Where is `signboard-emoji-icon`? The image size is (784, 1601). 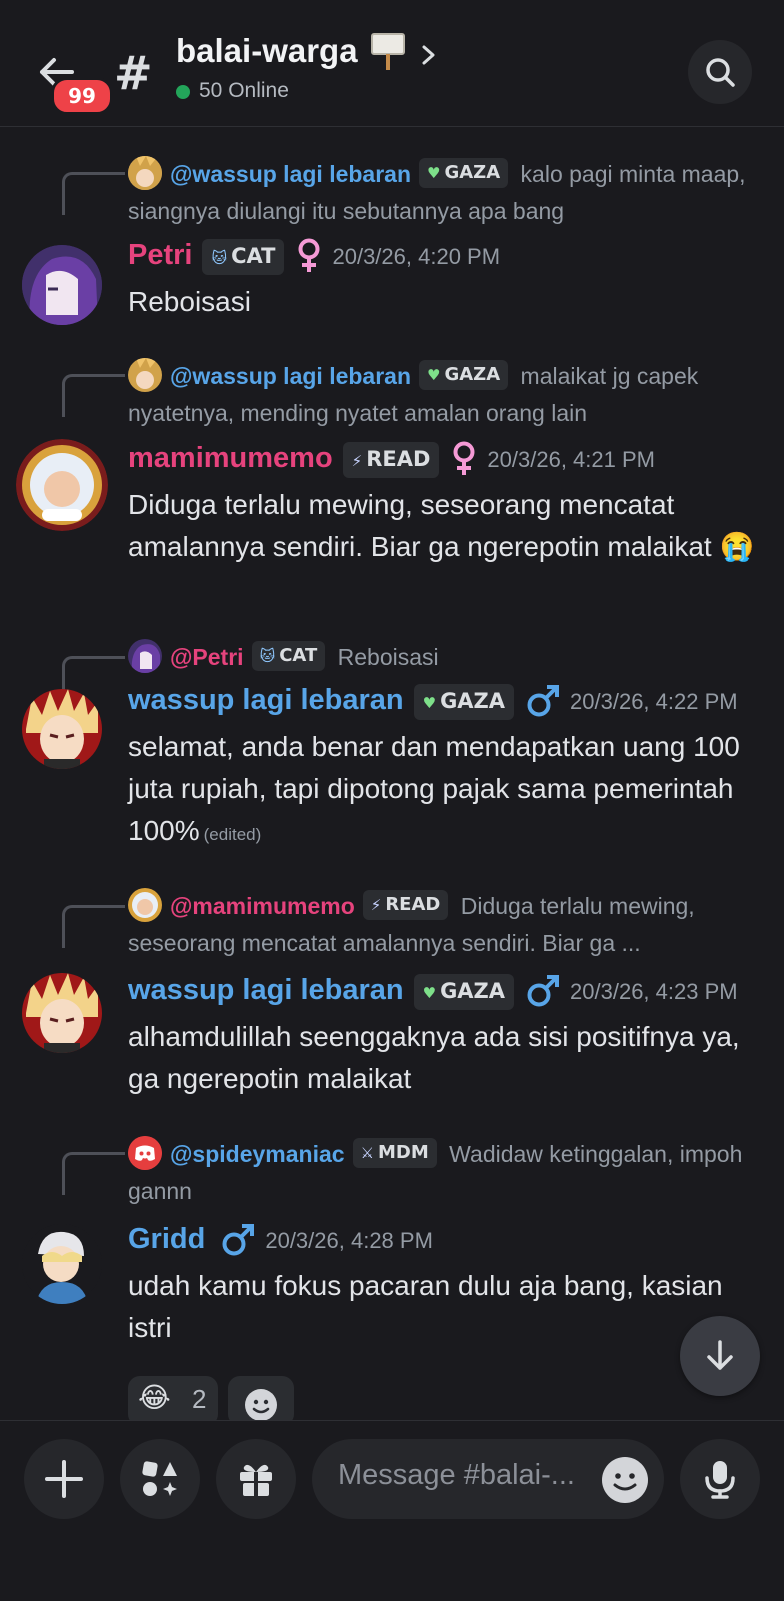
signboard-emoji-icon is located at coordinates (388, 51).